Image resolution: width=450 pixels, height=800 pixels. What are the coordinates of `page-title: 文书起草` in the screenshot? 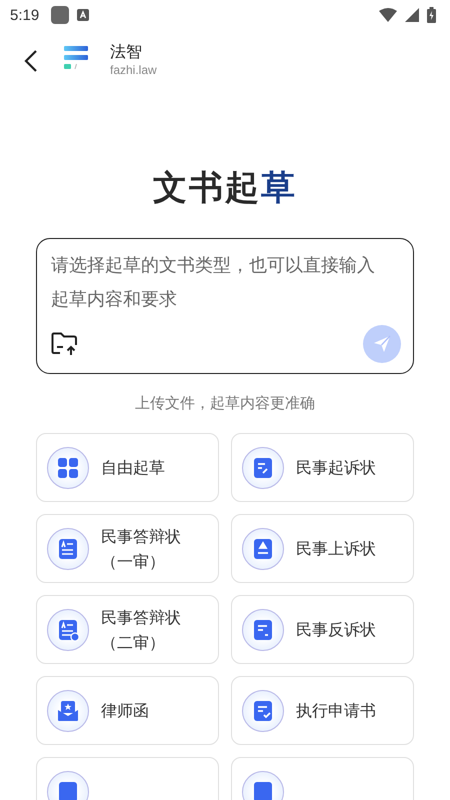 It's located at (225, 188).